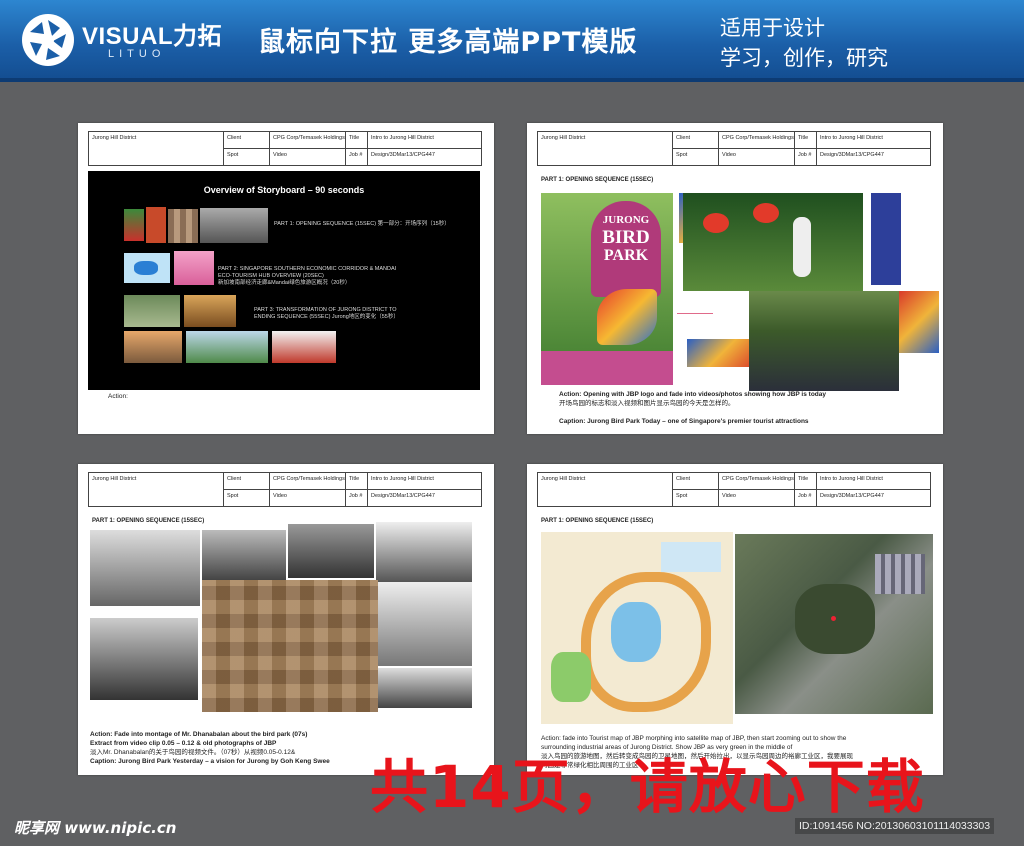 The width and height of the screenshot is (1024, 846). I want to click on pixelated-video-frame, so click(290, 646).